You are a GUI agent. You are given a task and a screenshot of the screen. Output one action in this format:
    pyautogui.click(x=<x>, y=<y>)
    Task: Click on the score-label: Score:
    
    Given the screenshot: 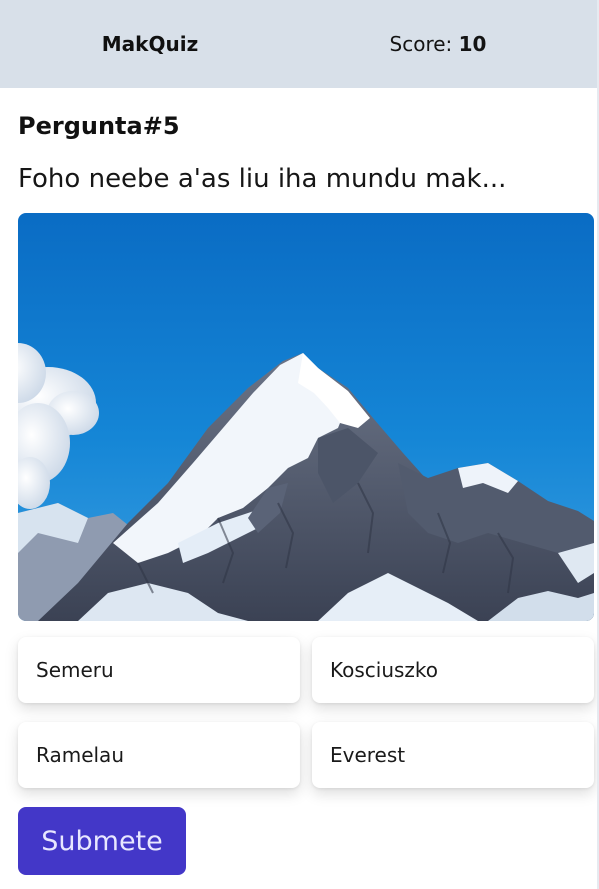 What is the action you would take?
    pyautogui.click(x=421, y=44)
    